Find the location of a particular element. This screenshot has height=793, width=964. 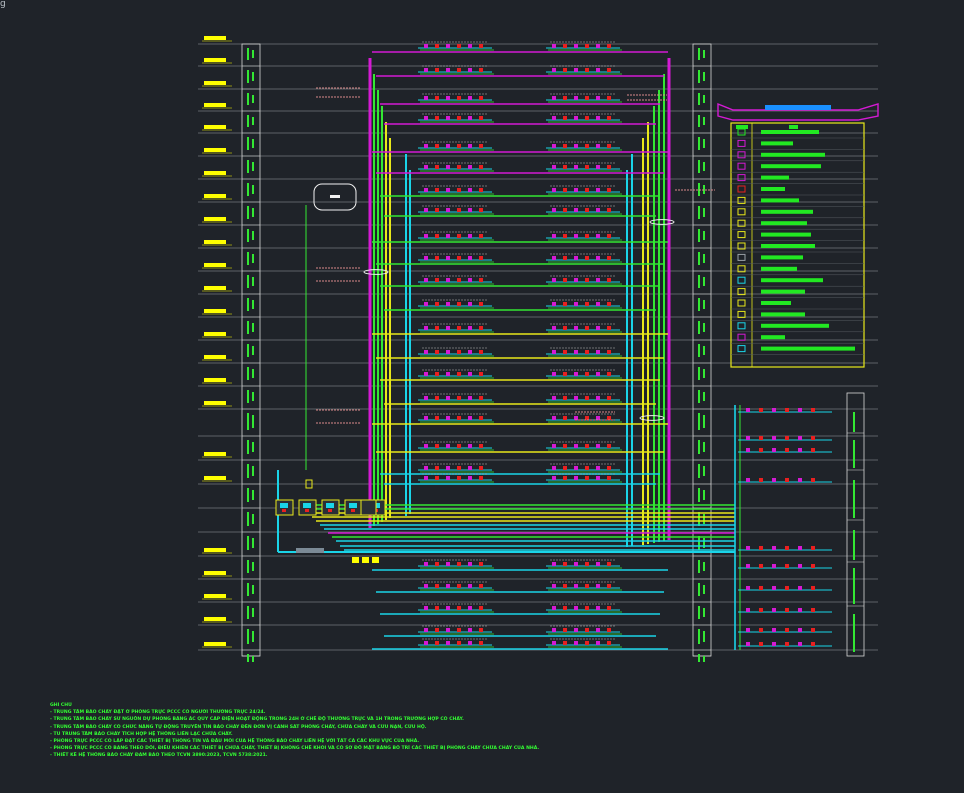

cable-tray is located at coordinates (310, 550).